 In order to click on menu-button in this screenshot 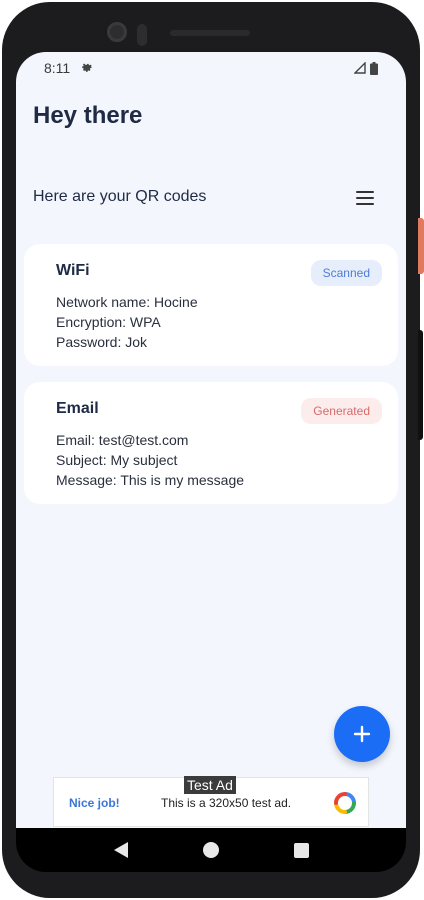, I will do `click(365, 198)`.